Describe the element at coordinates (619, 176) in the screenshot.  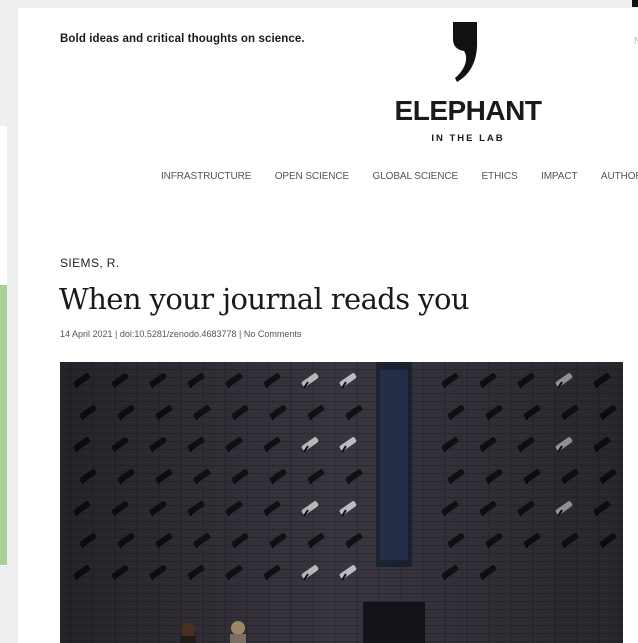
I see `nav-item-authorship: AUTHORSH` at that location.